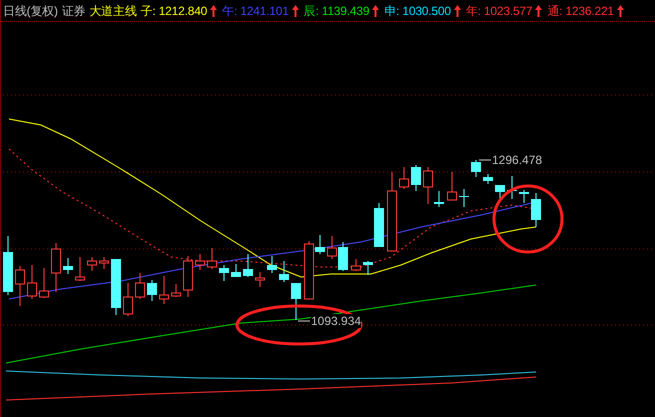  What do you see at coordinates (304, 321) in the screenshot?
I see `leader-line` at bounding box center [304, 321].